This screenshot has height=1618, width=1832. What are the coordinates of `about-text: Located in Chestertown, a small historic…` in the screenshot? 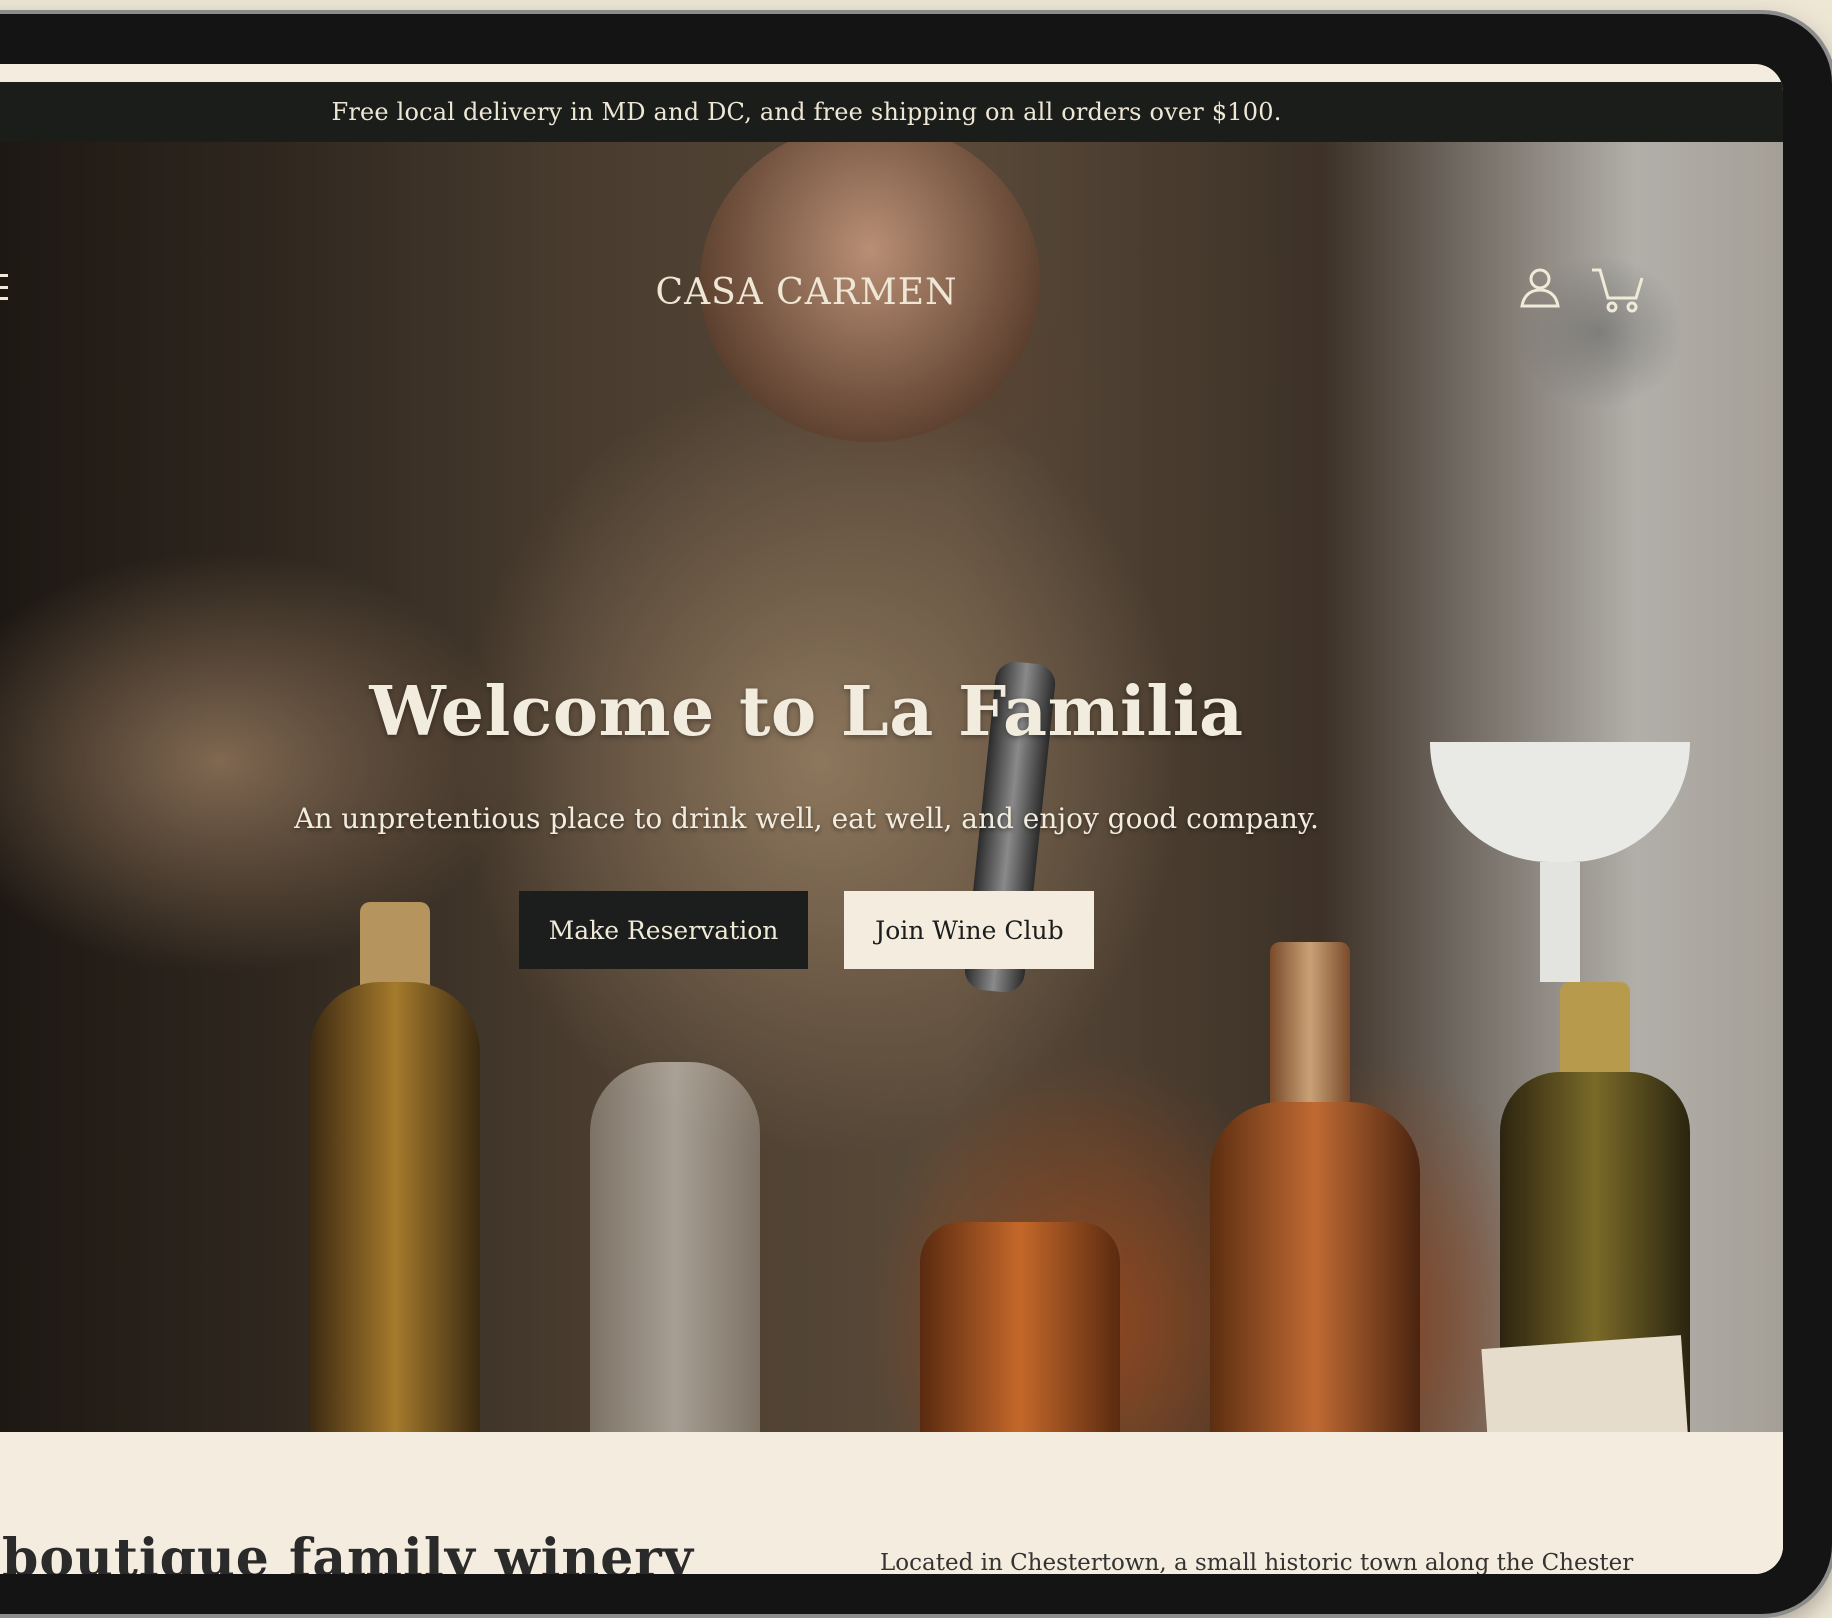 It's located at (1257, 1562).